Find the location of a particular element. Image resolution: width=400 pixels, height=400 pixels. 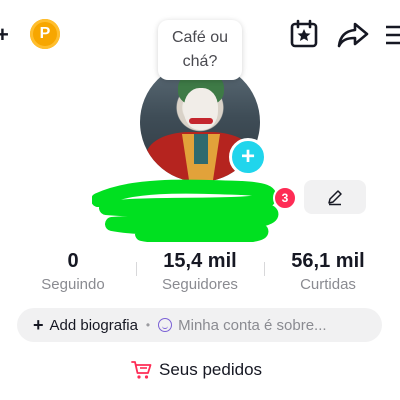

notification-badge: 3 is located at coordinates (285, 198).